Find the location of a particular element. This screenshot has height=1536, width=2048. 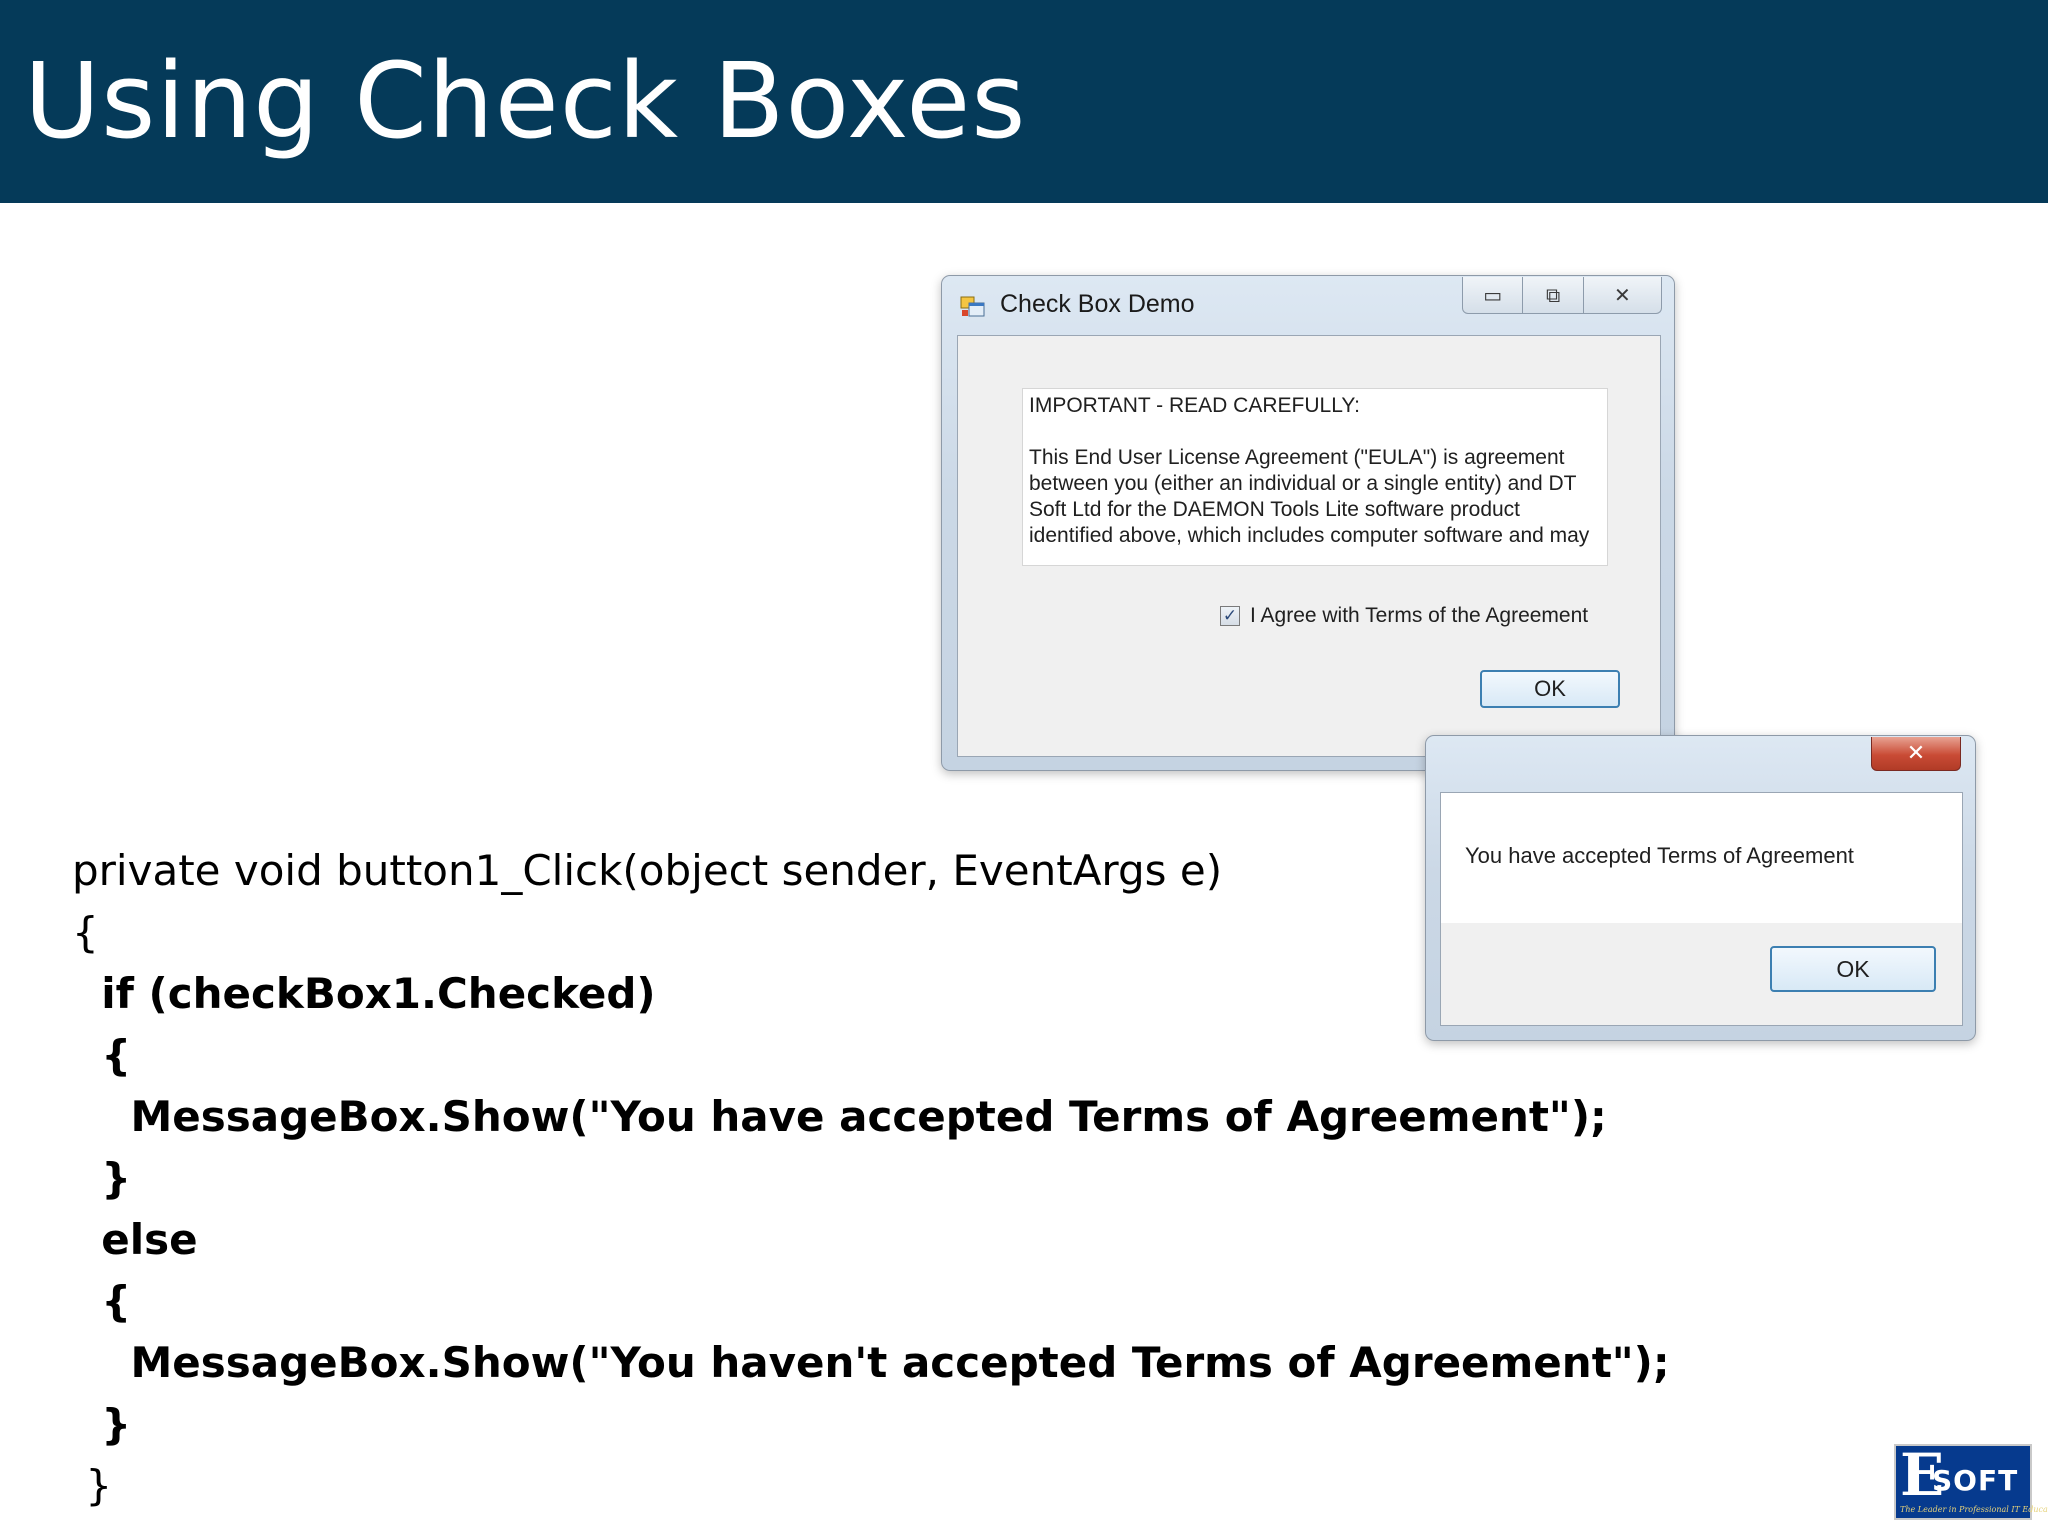

agree-checkbox-row: ✓ I Agree with Terms of the Agreement is located at coordinates (1404, 616).